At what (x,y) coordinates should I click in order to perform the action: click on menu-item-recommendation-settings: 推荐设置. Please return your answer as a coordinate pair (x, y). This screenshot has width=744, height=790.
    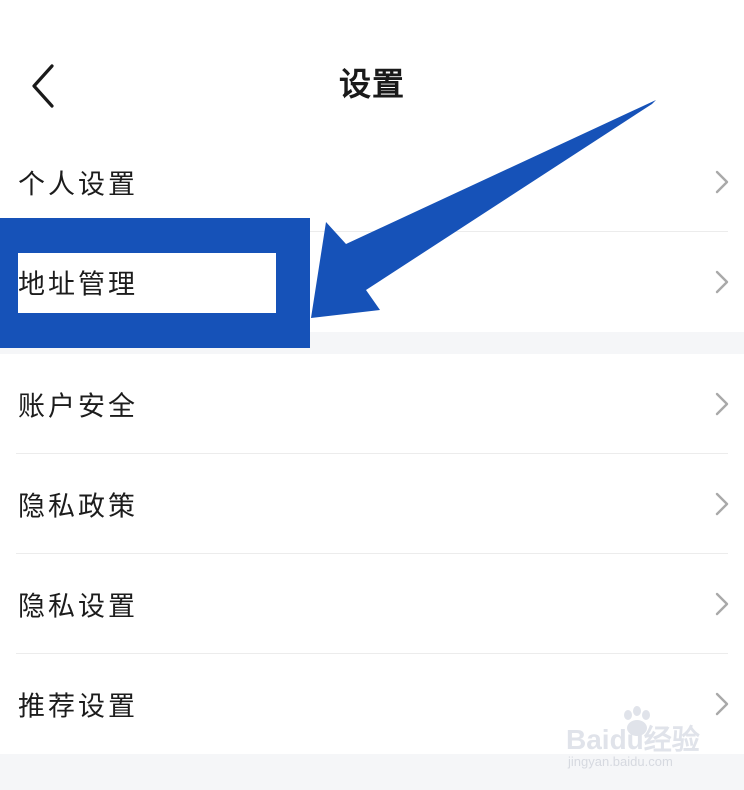
    Looking at the image, I should click on (372, 704).